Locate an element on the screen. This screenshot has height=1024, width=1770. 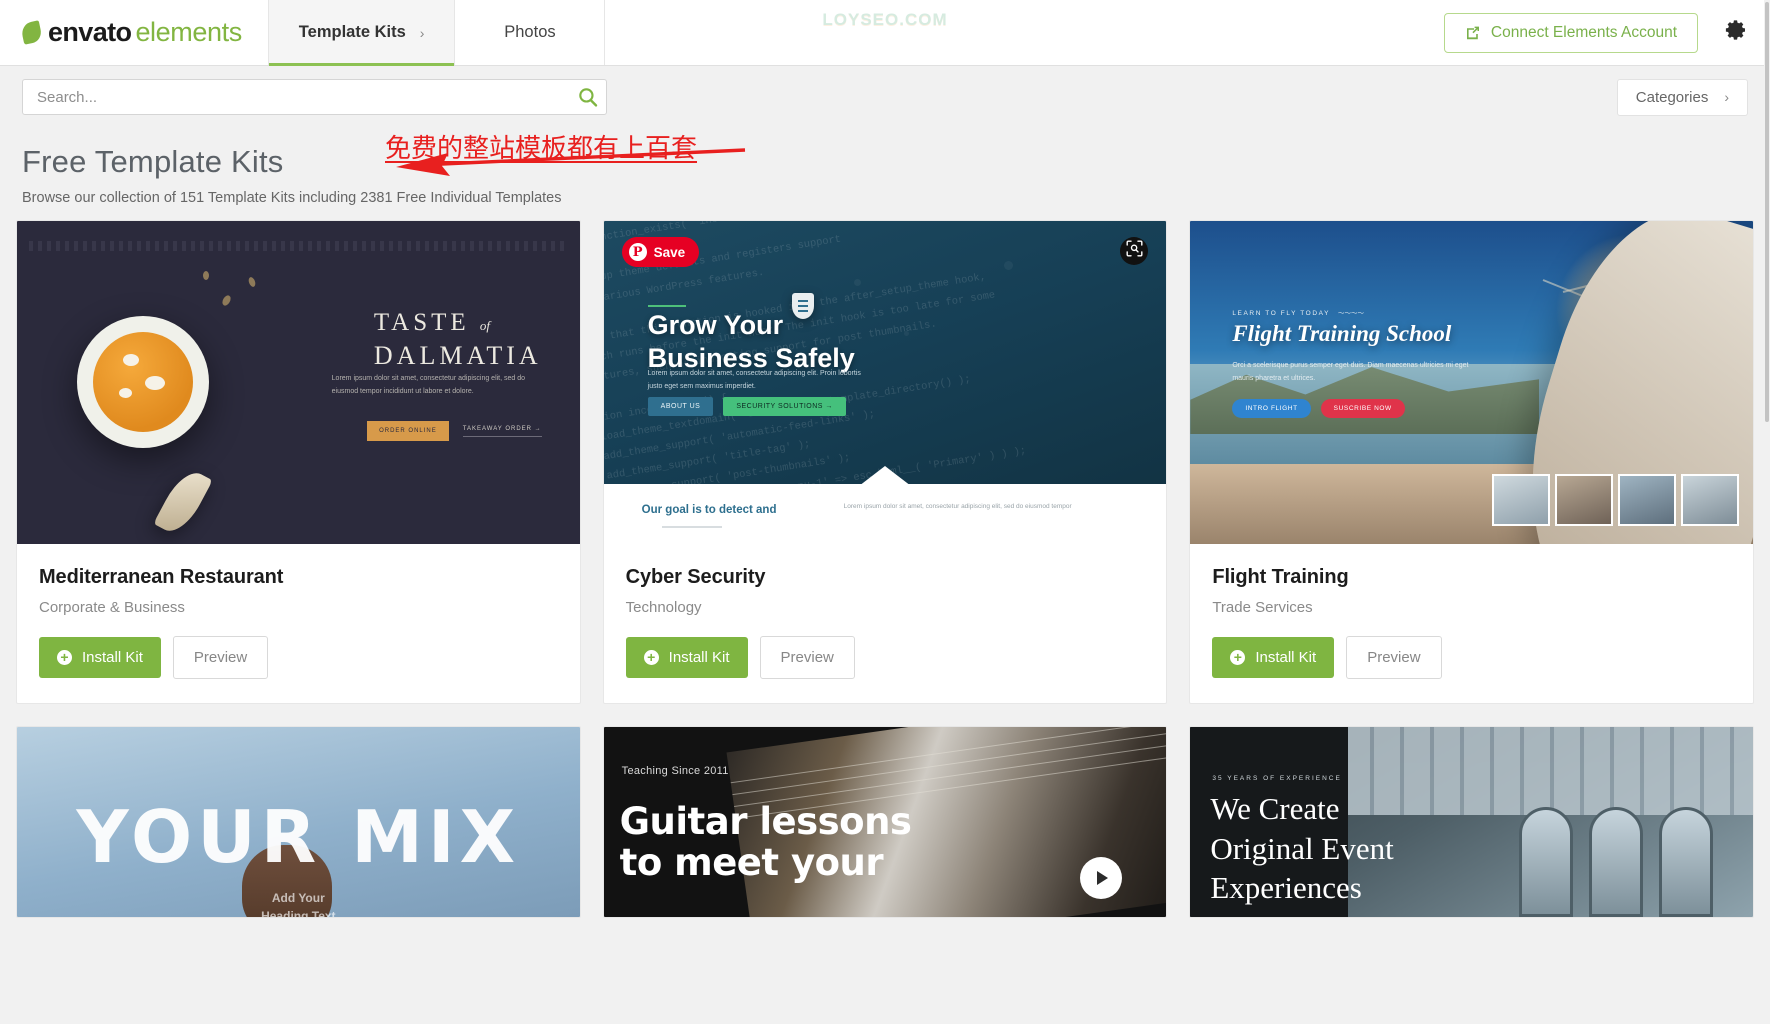
brand-primary: envato is located at coordinates (90, 32).